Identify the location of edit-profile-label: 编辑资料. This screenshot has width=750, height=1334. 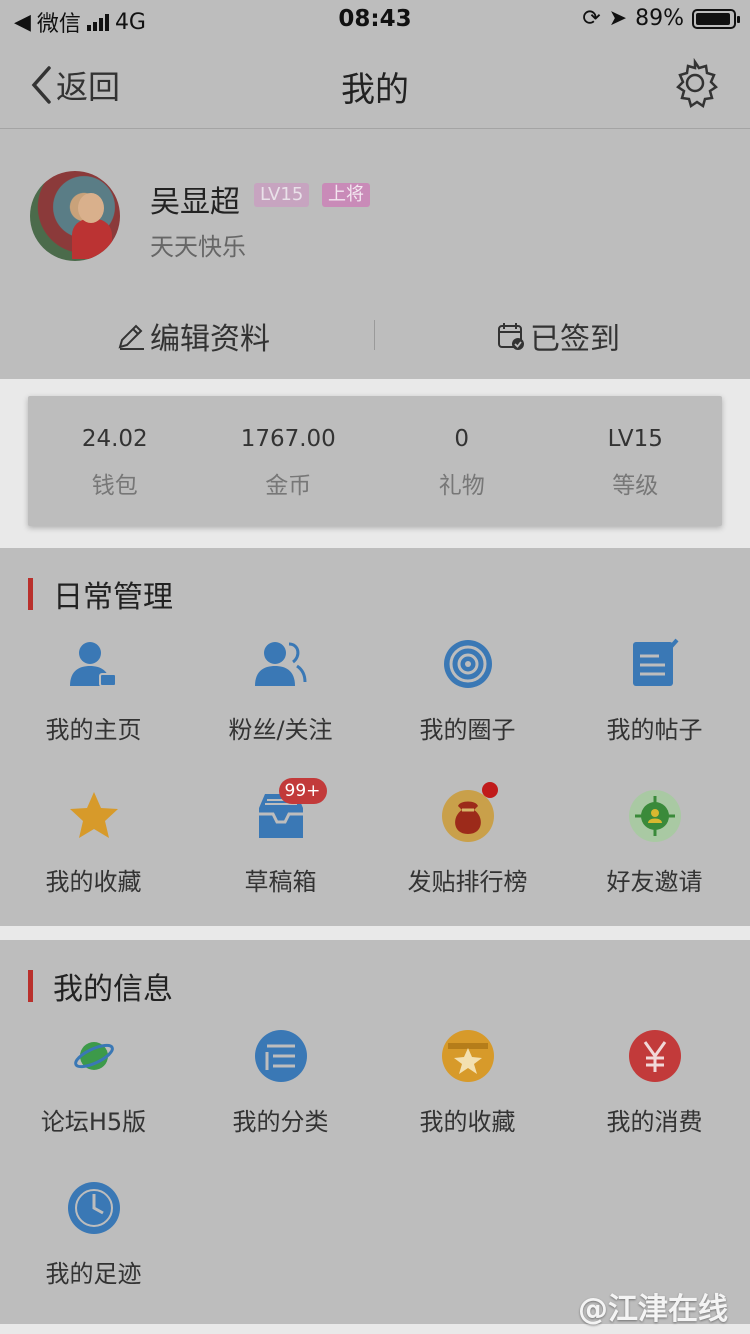
(210, 339).